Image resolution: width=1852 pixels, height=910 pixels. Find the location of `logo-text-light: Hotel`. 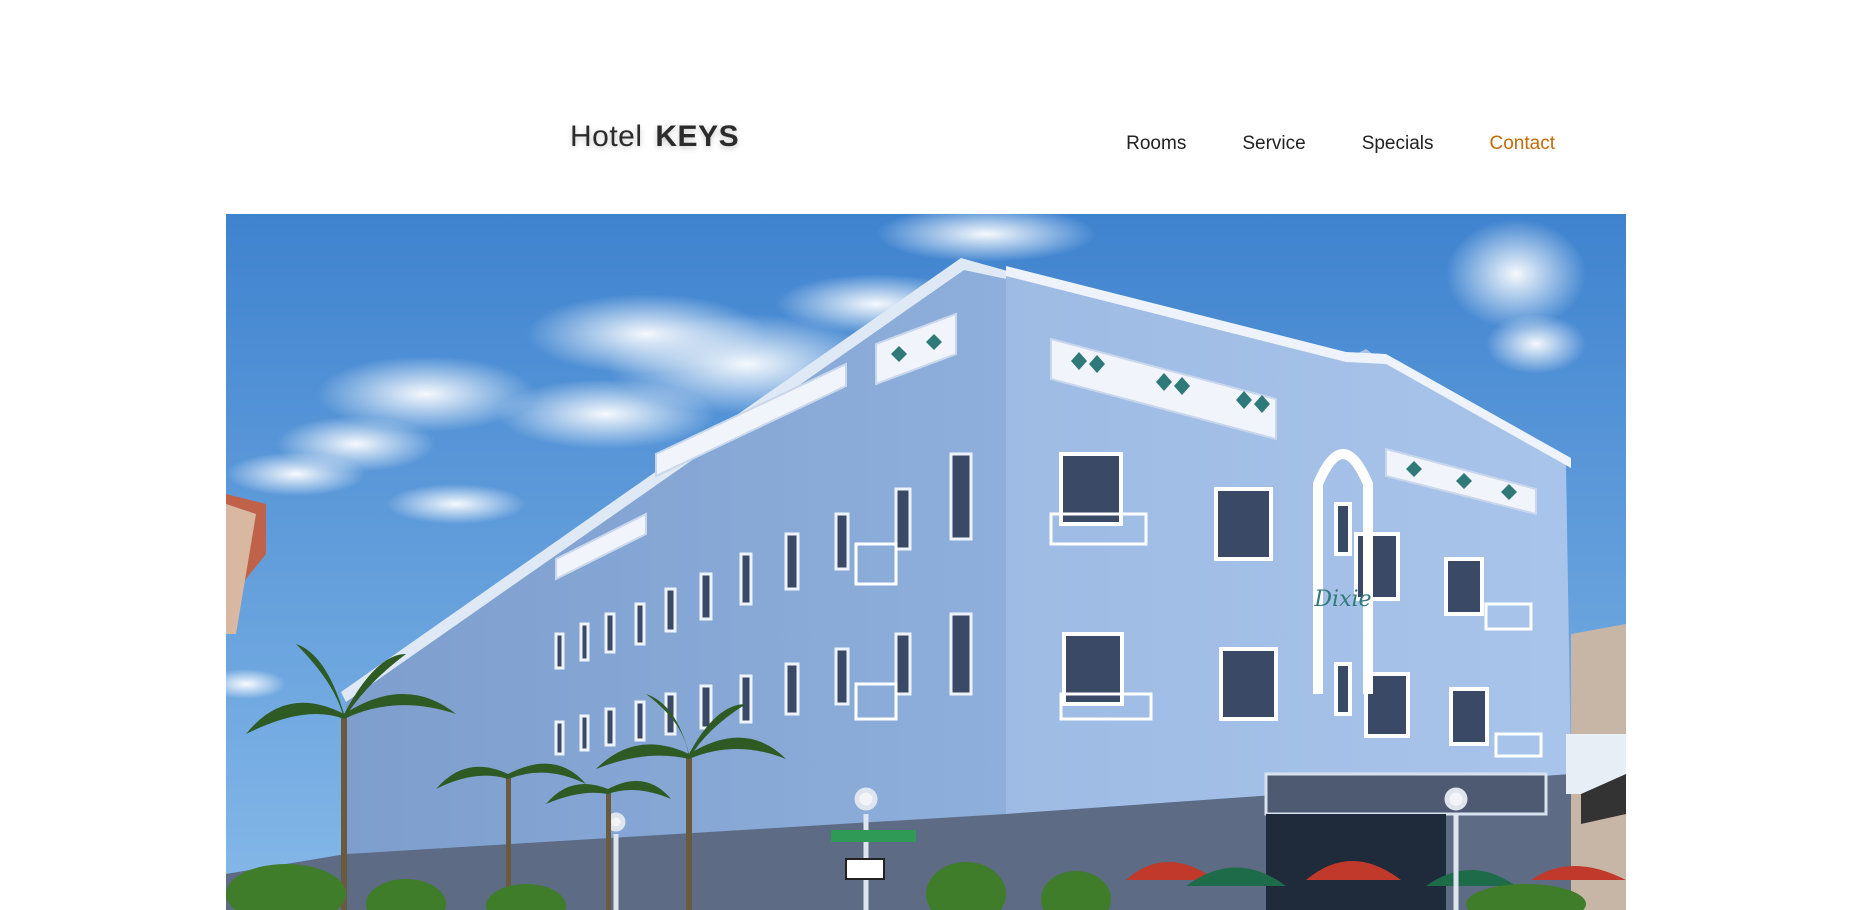

logo-text-light: Hotel is located at coordinates (606, 136).